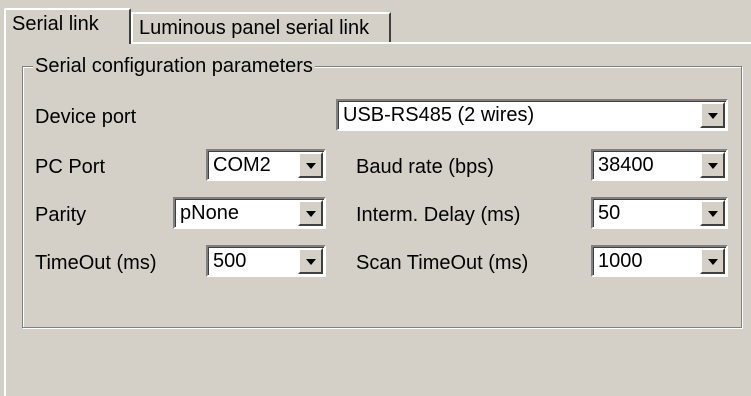 The image size is (751, 396). Describe the element at coordinates (70, 167) in the screenshot. I see `pc-port-label: PC Port` at that location.